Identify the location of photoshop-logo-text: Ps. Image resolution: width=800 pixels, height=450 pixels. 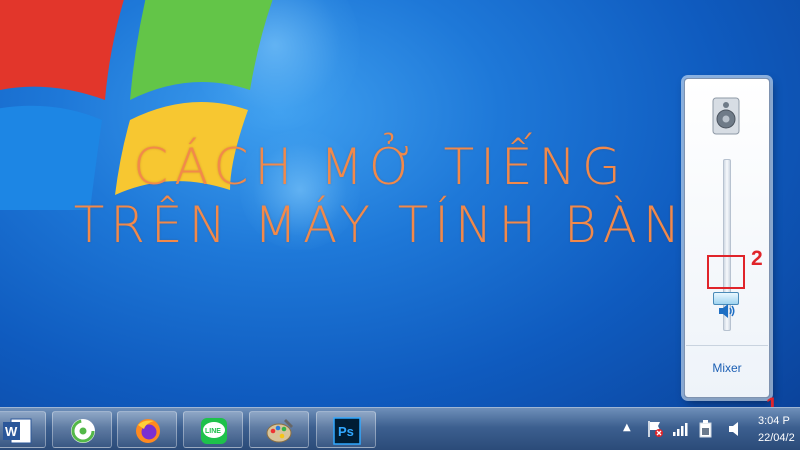
(346, 431).